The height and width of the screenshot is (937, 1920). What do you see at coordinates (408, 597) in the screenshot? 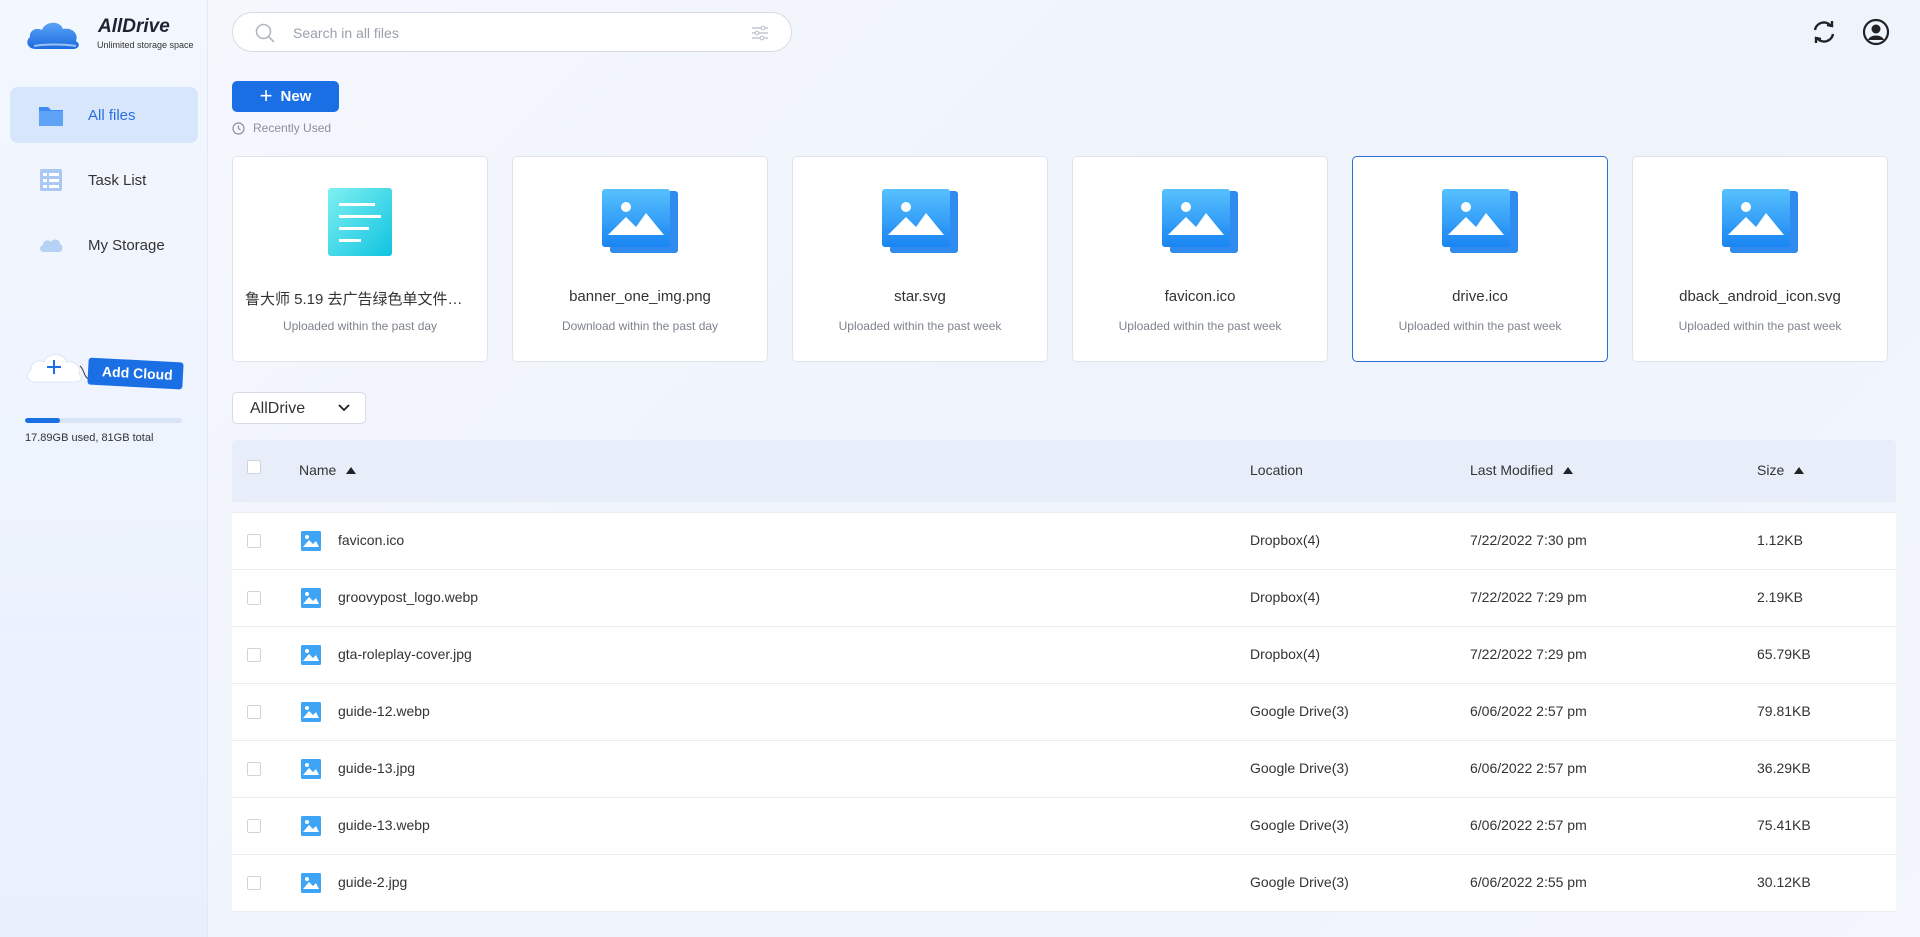
I see `file-name: groovypost_logo.webp` at bounding box center [408, 597].